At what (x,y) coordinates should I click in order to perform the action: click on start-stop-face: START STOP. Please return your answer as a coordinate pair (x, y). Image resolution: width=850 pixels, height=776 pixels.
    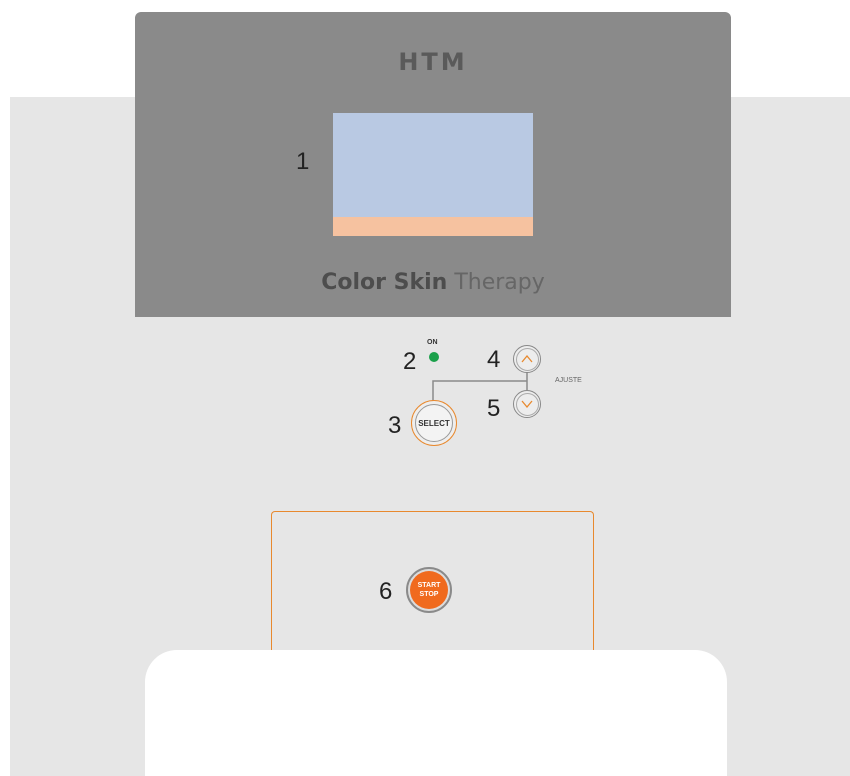
    Looking at the image, I should click on (429, 590).